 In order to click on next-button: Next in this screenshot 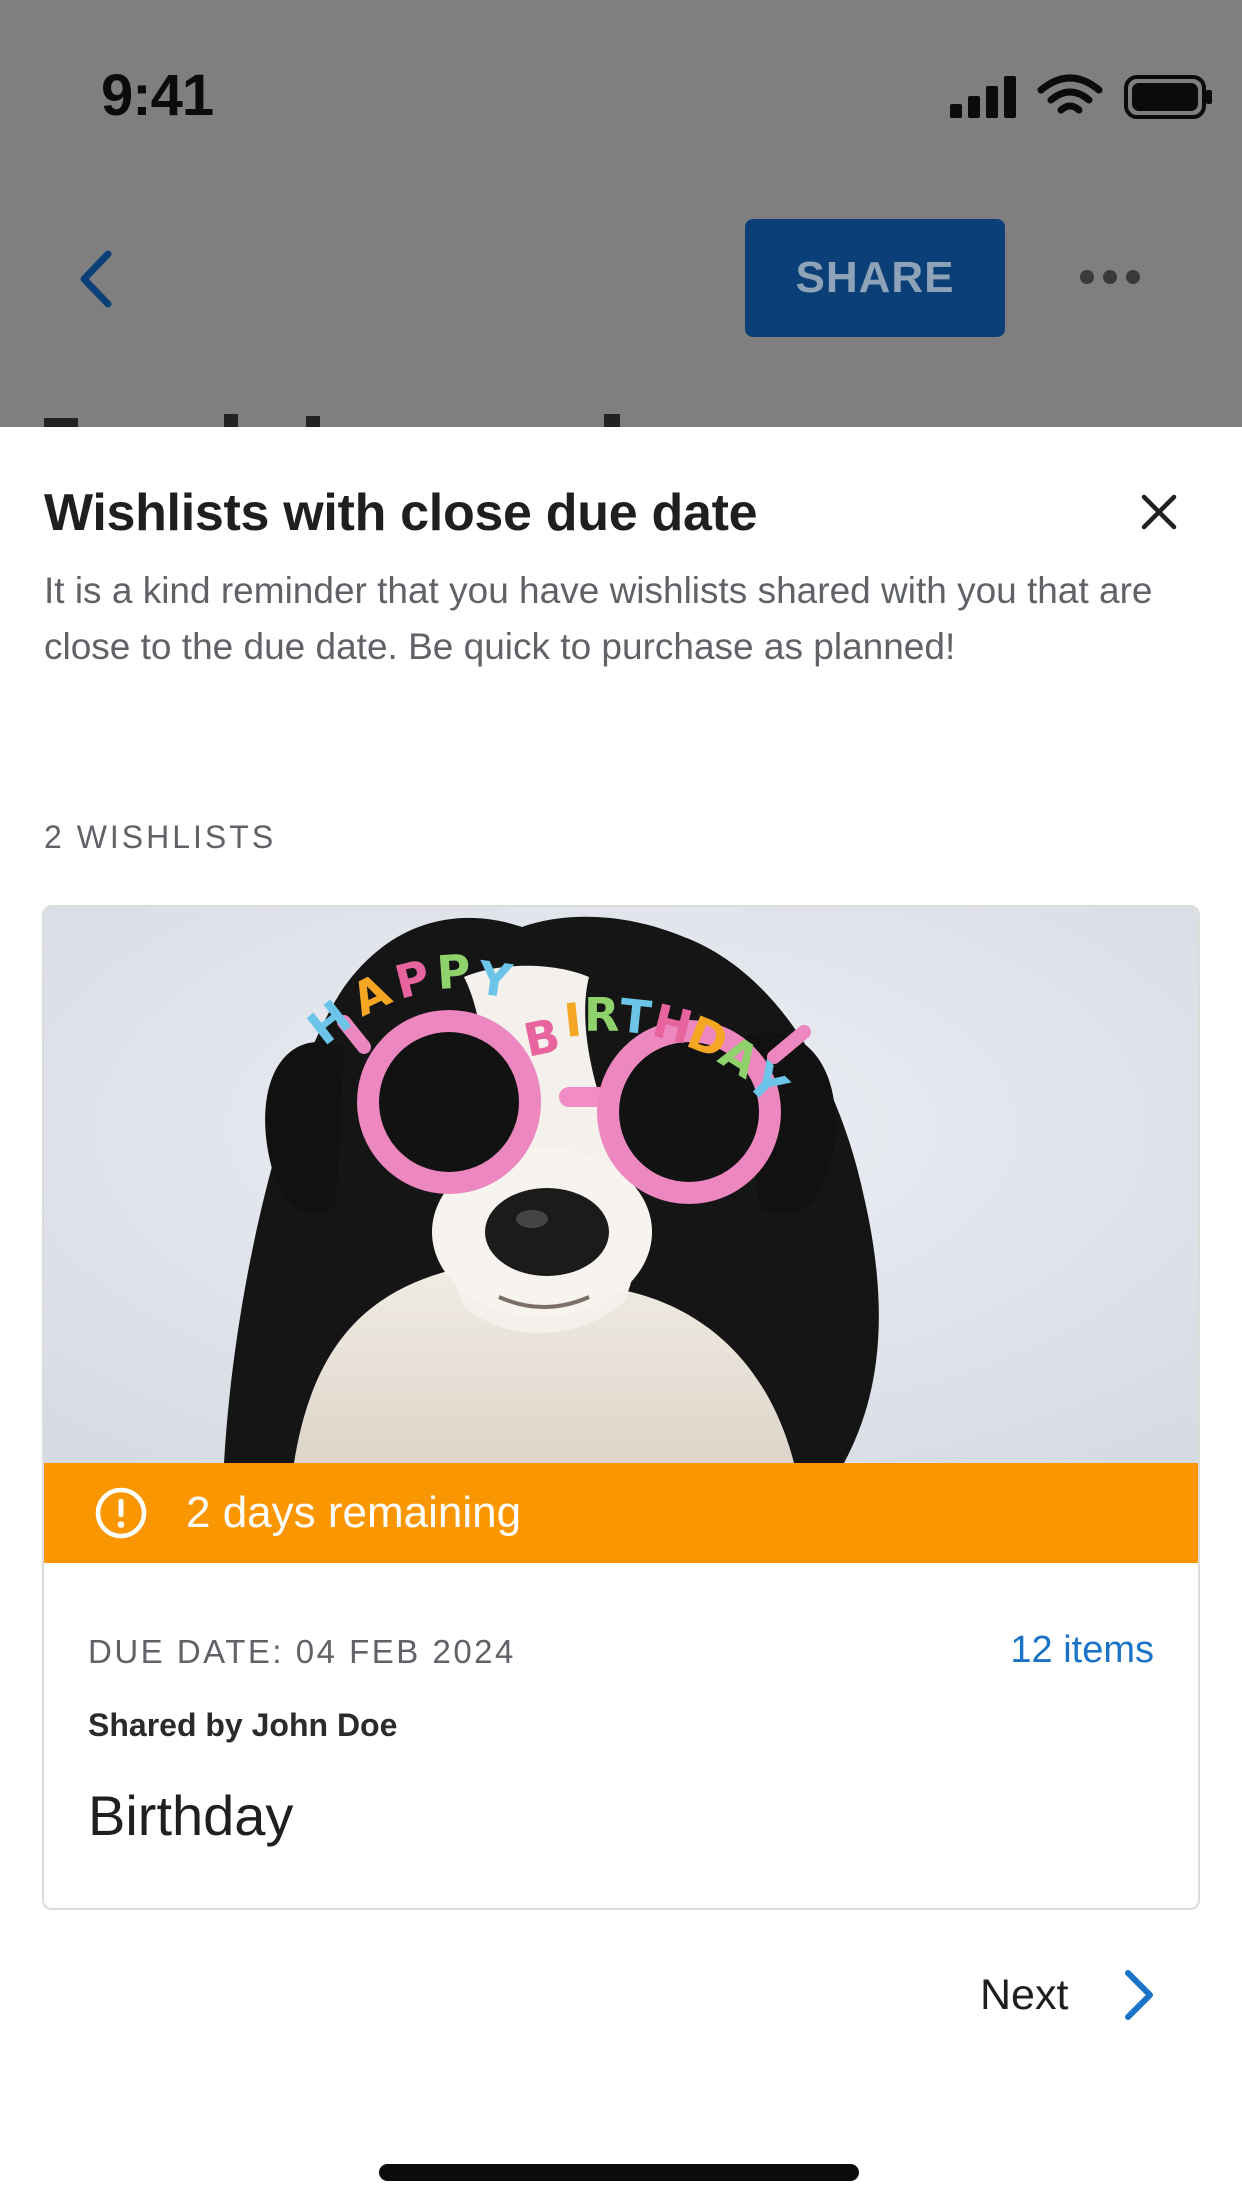, I will do `click(1069, 1995)`.